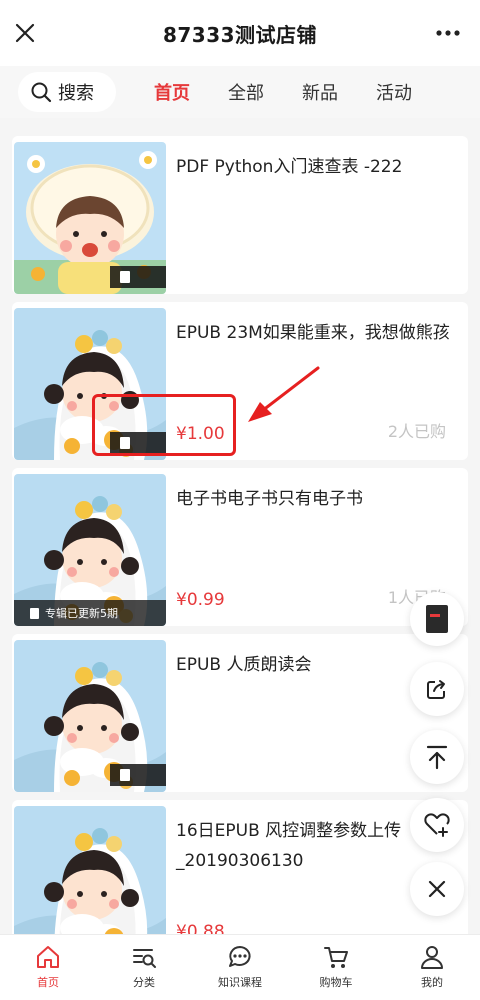 This screenshot has height=1000, width=480. Describe the element at coordinates (48, 982) in the screenshot. I see `bottom-tab-label: 首页` at that location.